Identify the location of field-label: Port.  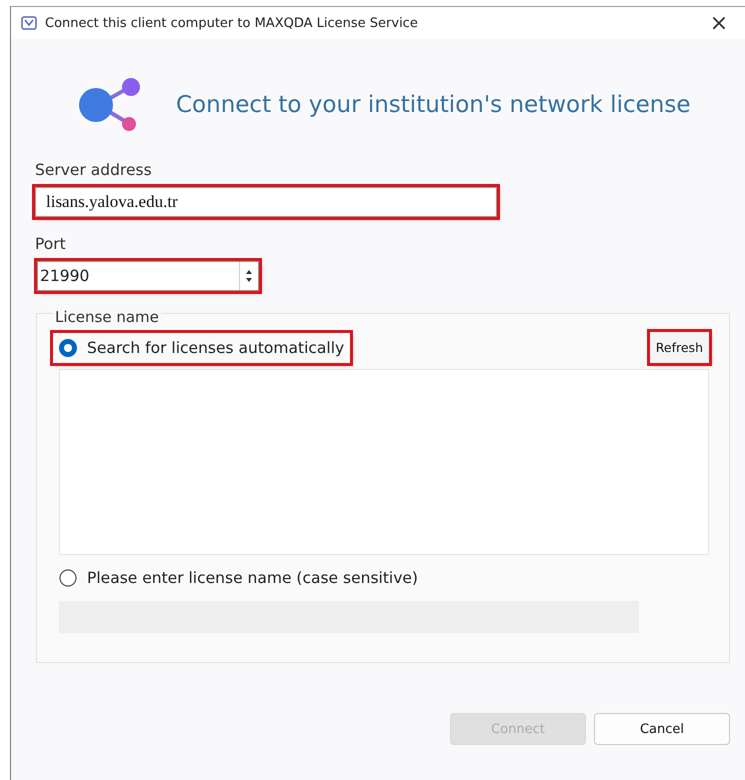
(51, 244).